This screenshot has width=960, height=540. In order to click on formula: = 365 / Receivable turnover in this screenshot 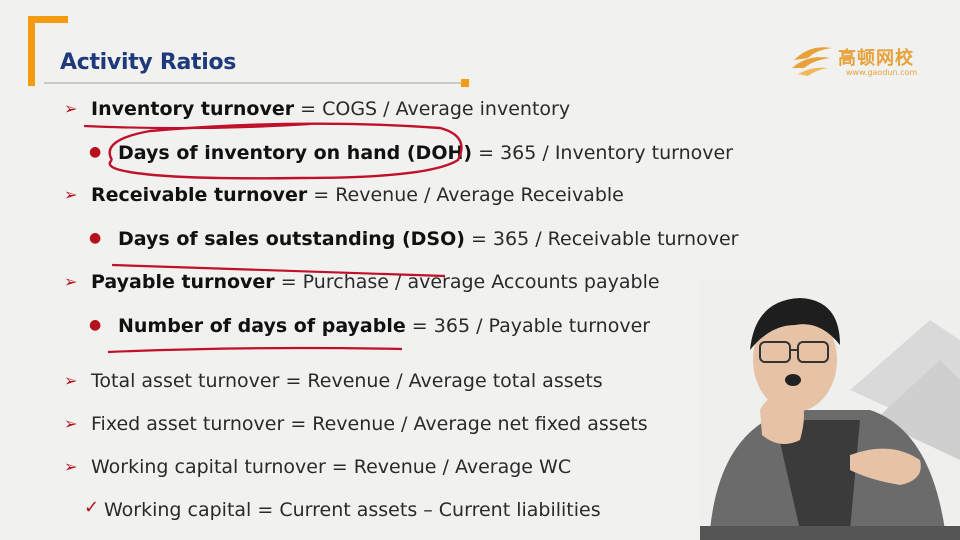, I will do `click(601, 239)`.